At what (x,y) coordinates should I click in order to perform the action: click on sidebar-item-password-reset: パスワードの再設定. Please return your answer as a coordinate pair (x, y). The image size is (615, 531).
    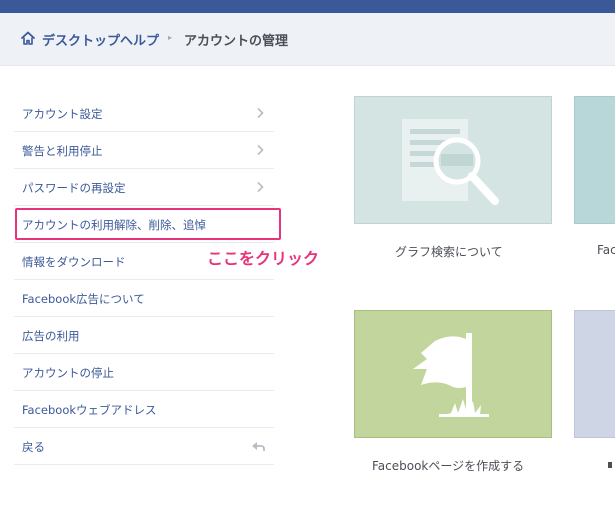
    Looking at the image, I should click on (144, 187).